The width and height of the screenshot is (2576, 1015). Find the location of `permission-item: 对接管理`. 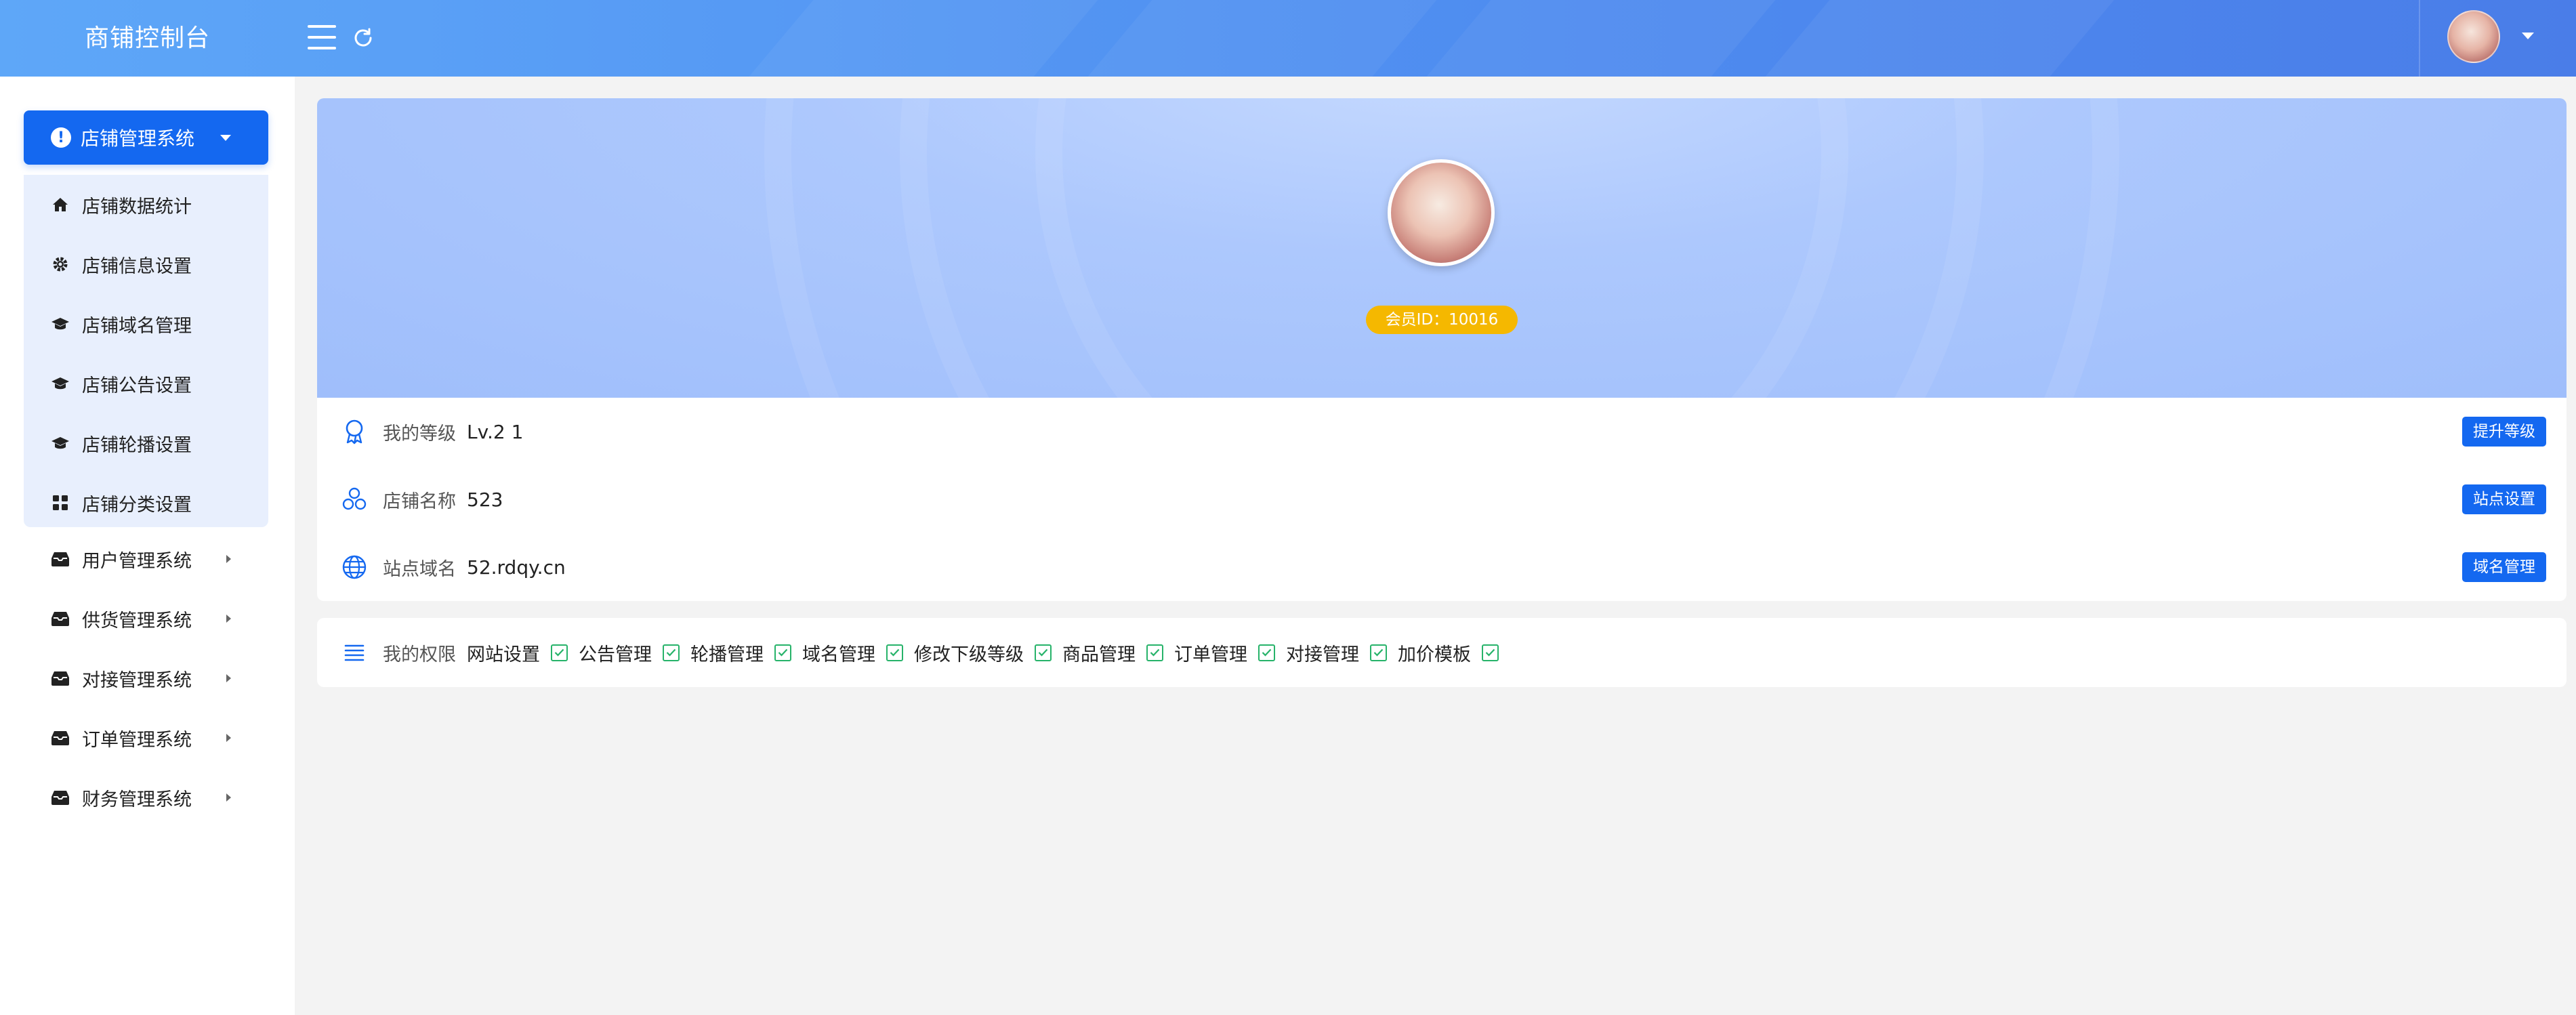

permission-item: 对接管理 is located at coordinates (1336, 653).